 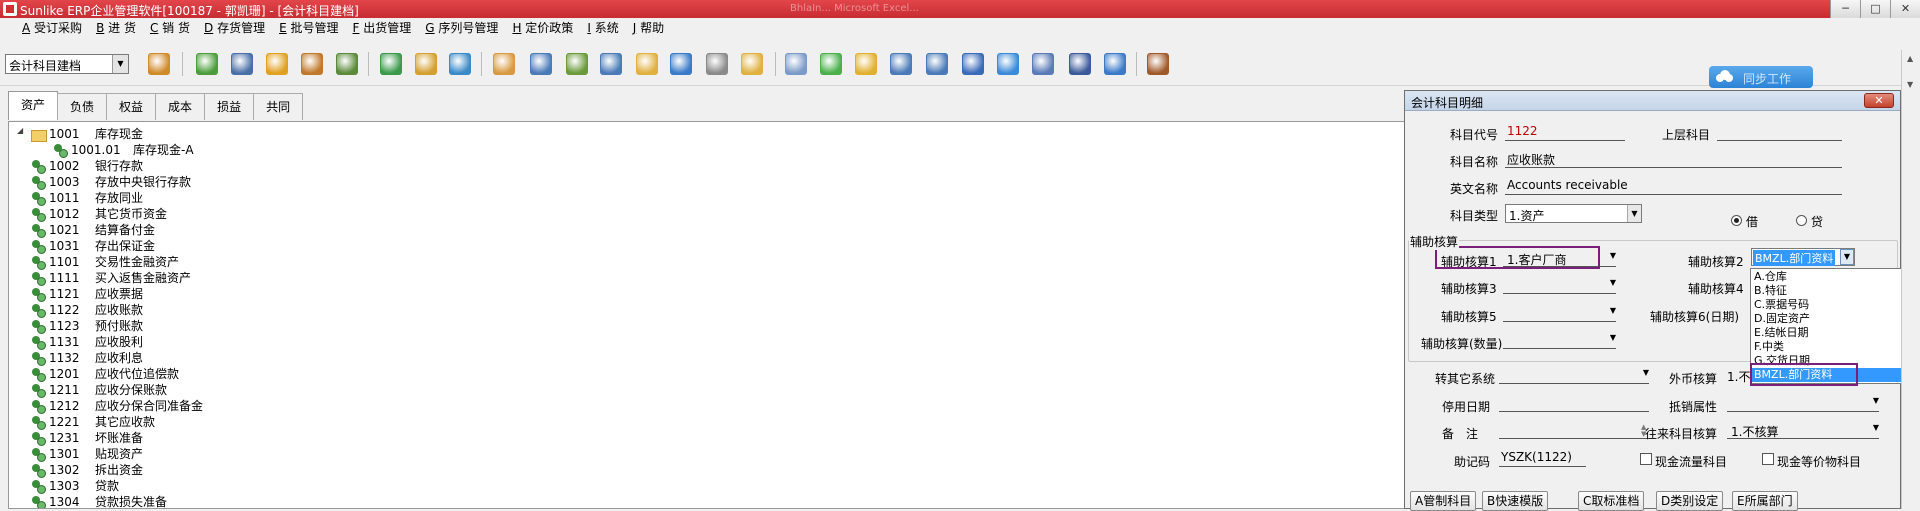 I want to click on cashflow-checkbox, so click(x=1646, y=459).